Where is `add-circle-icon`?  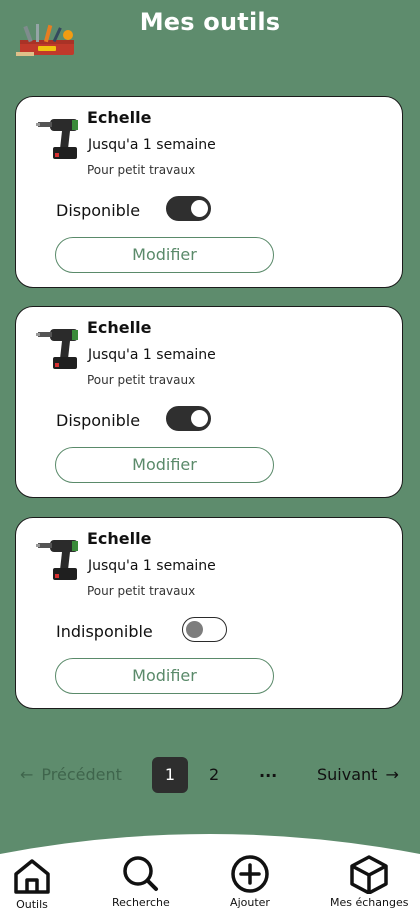
add-circle-icon is located at coordinates (250, 874).